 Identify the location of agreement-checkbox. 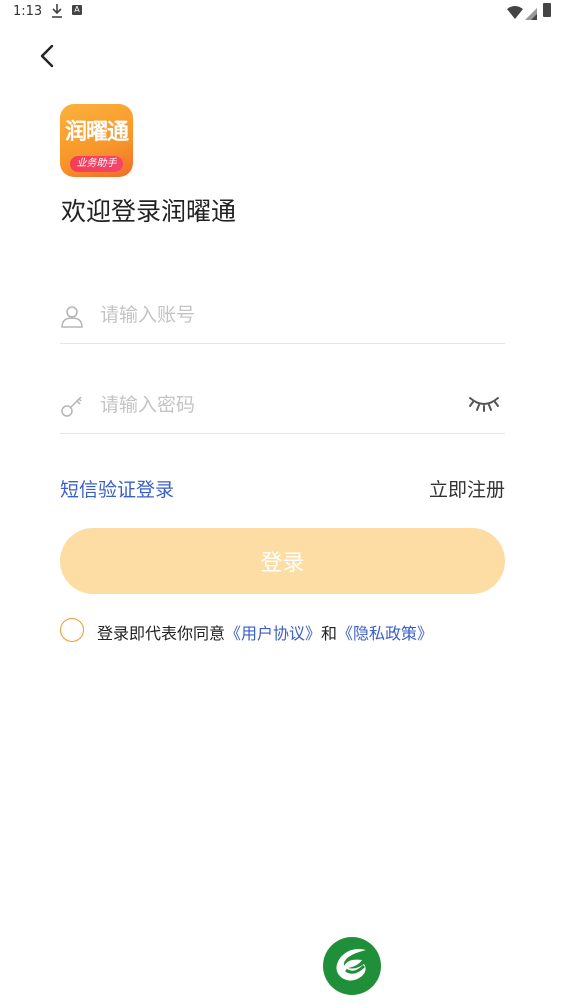
(72, 630).